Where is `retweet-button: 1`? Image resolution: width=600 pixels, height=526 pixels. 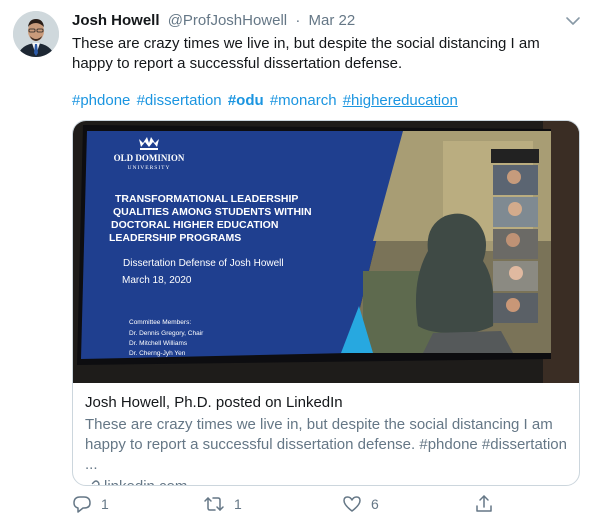
retweet-button: 1 is located at coordinates (222, 504).